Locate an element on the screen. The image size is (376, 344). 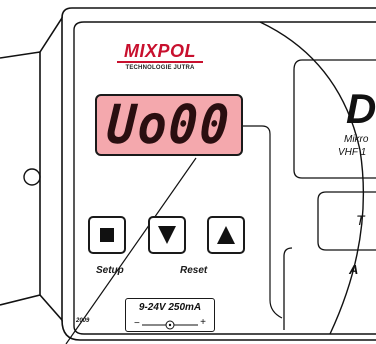
right-panel-line2: VHF 1 is located at coordinates (352, 152).